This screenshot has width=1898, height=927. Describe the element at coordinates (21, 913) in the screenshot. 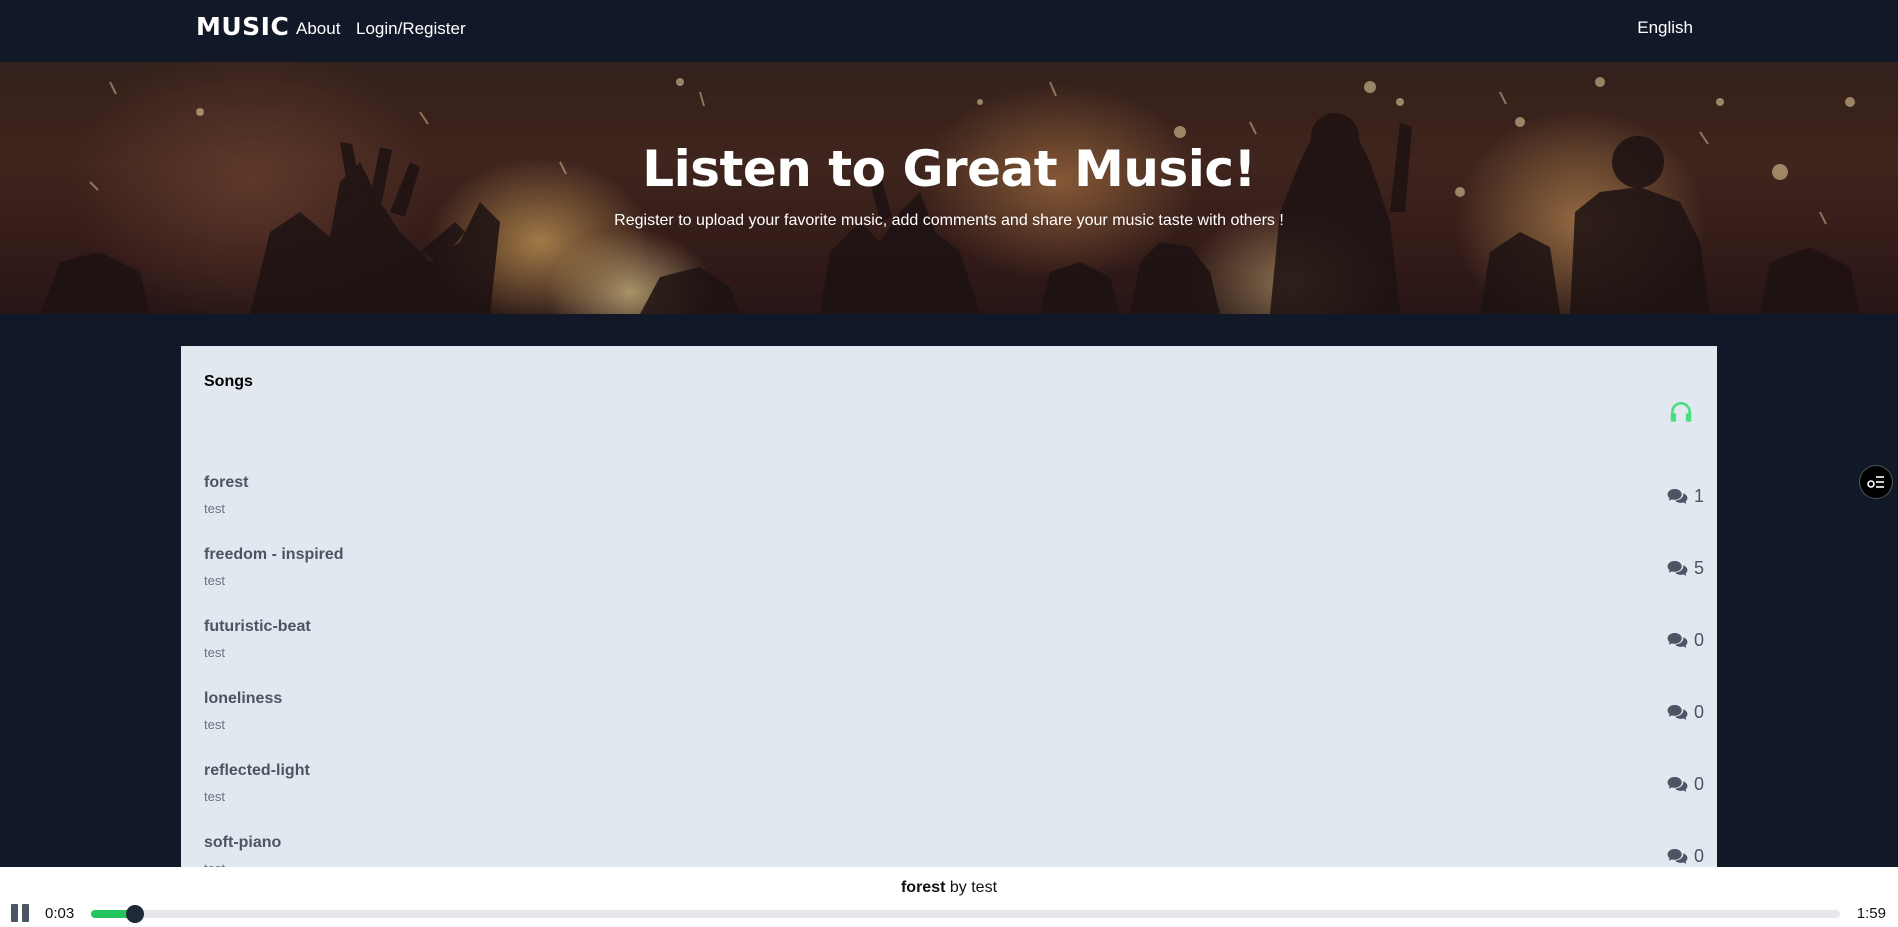

I see `pause-button` at that location.